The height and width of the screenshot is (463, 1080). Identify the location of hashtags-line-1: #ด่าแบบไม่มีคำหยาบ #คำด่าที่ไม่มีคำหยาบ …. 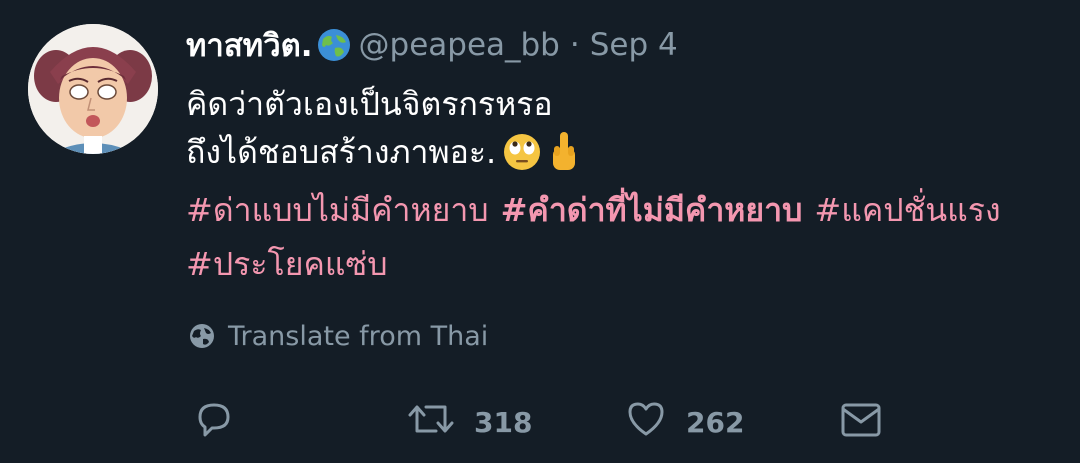
(593, 210).